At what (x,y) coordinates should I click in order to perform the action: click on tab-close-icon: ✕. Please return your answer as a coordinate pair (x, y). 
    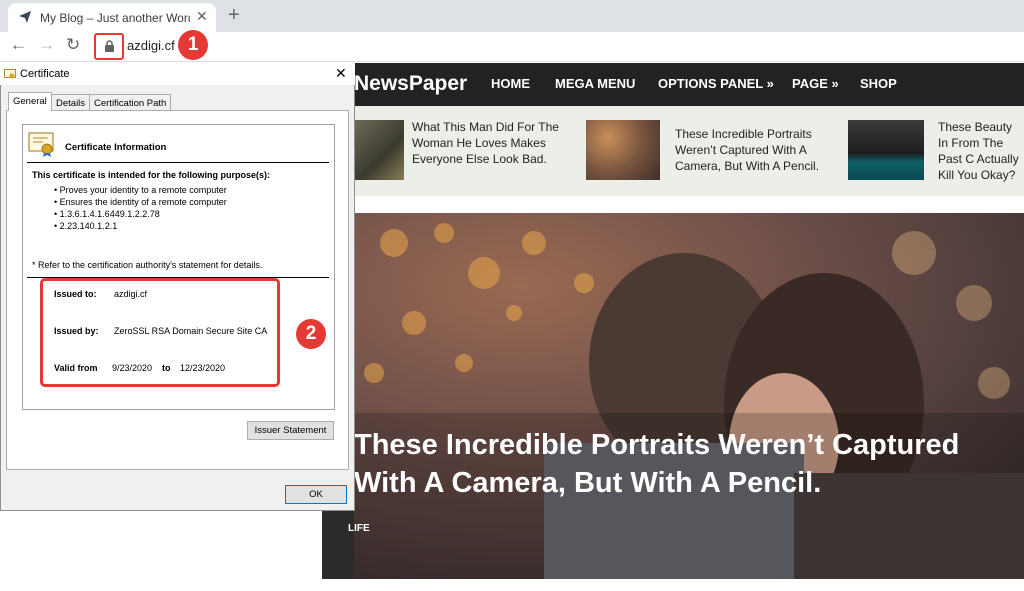
    Looking at the image, I should click on (202, 16).